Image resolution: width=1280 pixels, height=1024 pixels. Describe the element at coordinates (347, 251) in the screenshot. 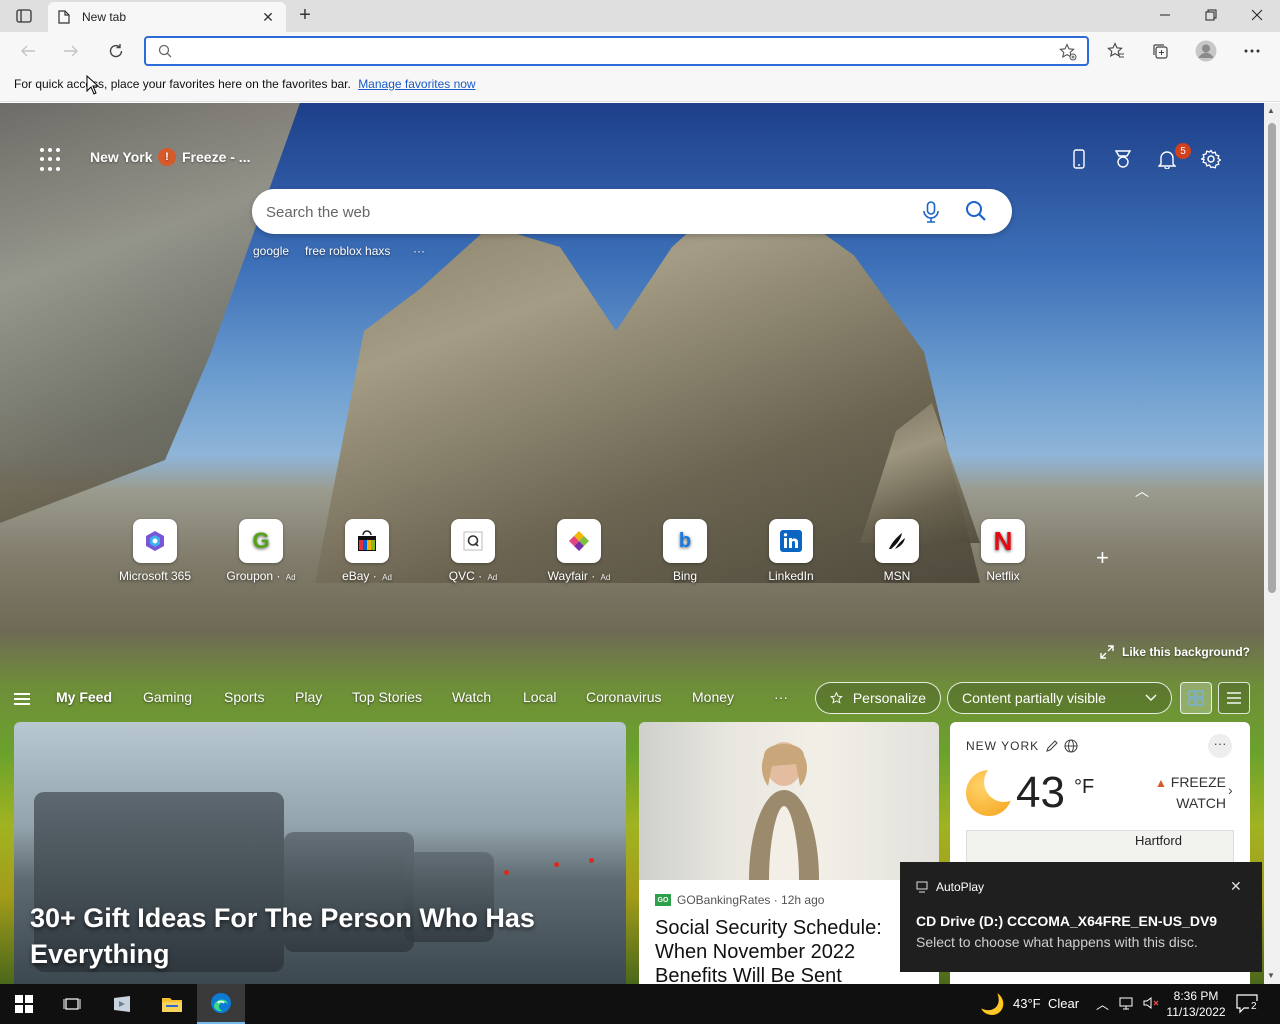

I see `search-suggestion: free roblox haxs` at that location.